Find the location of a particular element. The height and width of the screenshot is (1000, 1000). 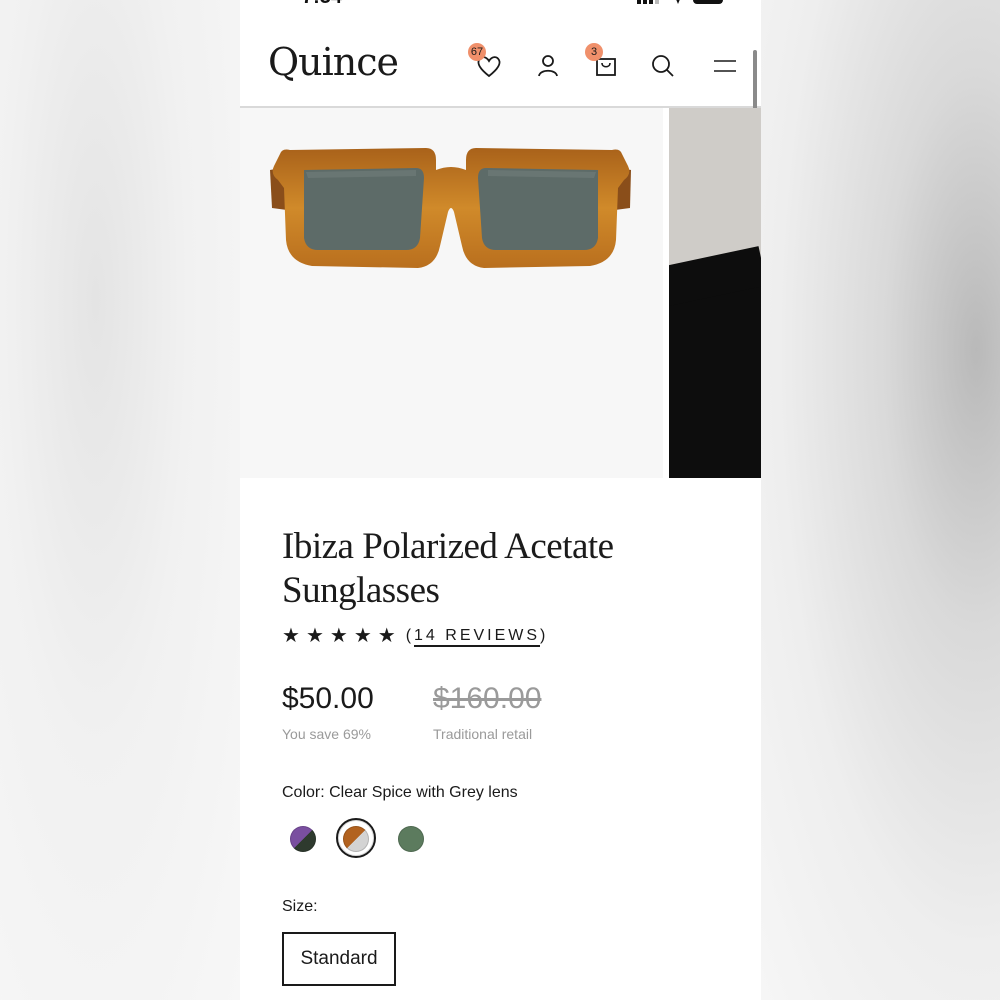

sunglasses-image is located at coordinates (450, 208).